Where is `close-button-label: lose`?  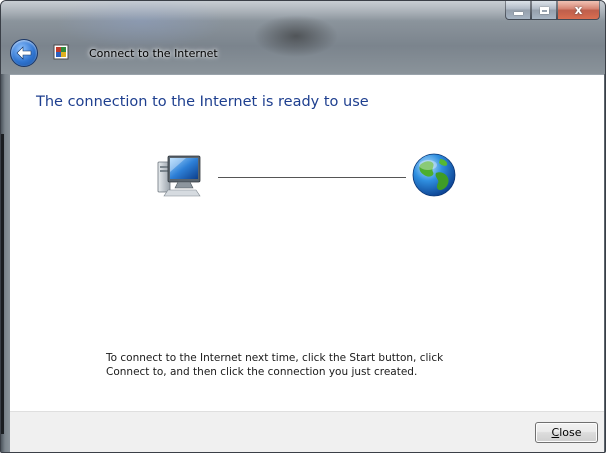
close-button-label: lose is located at coordinates (570, 432).